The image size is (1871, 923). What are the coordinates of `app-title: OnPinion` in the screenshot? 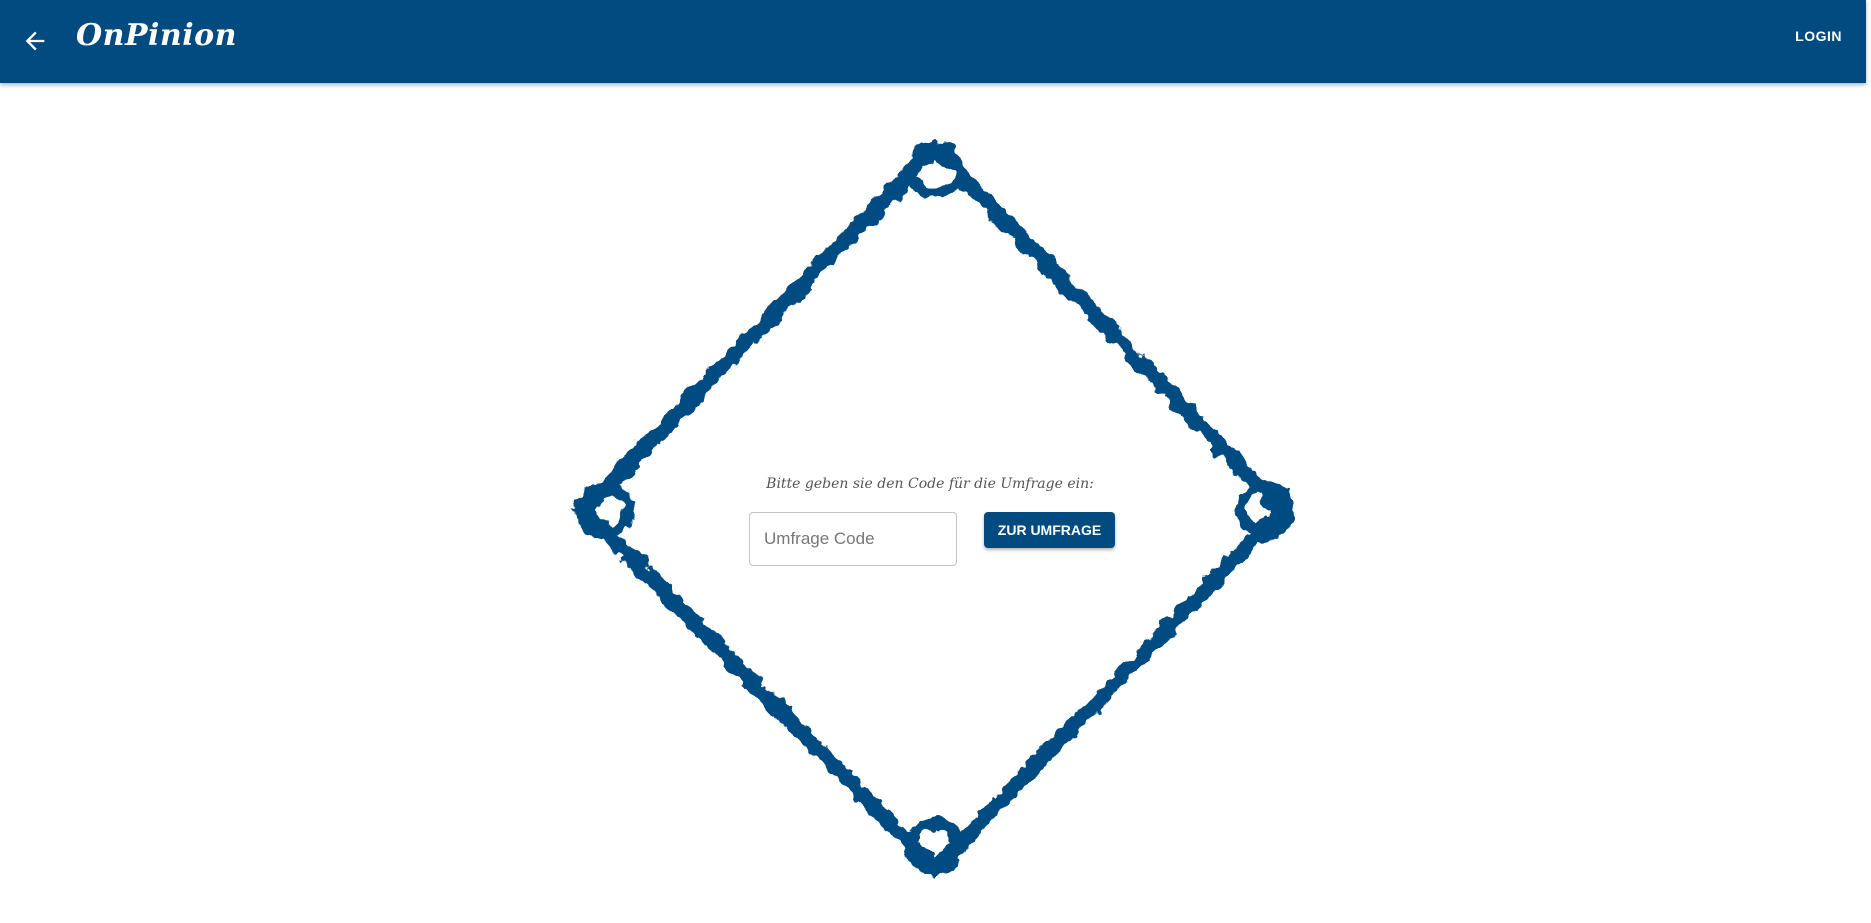 It's located at (156, 35).